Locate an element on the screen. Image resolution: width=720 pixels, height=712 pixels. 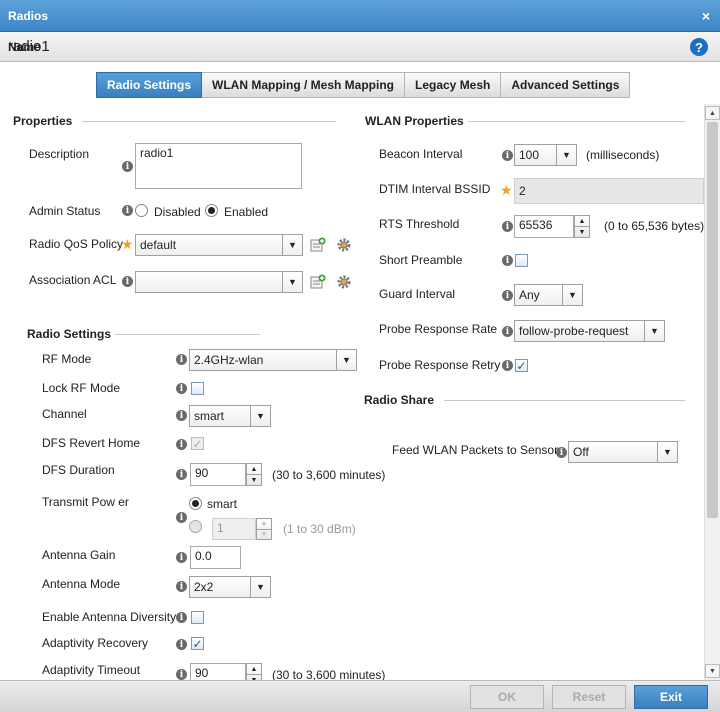
antenna-gain-input: 0.0 is located at coordinates (215, 557).